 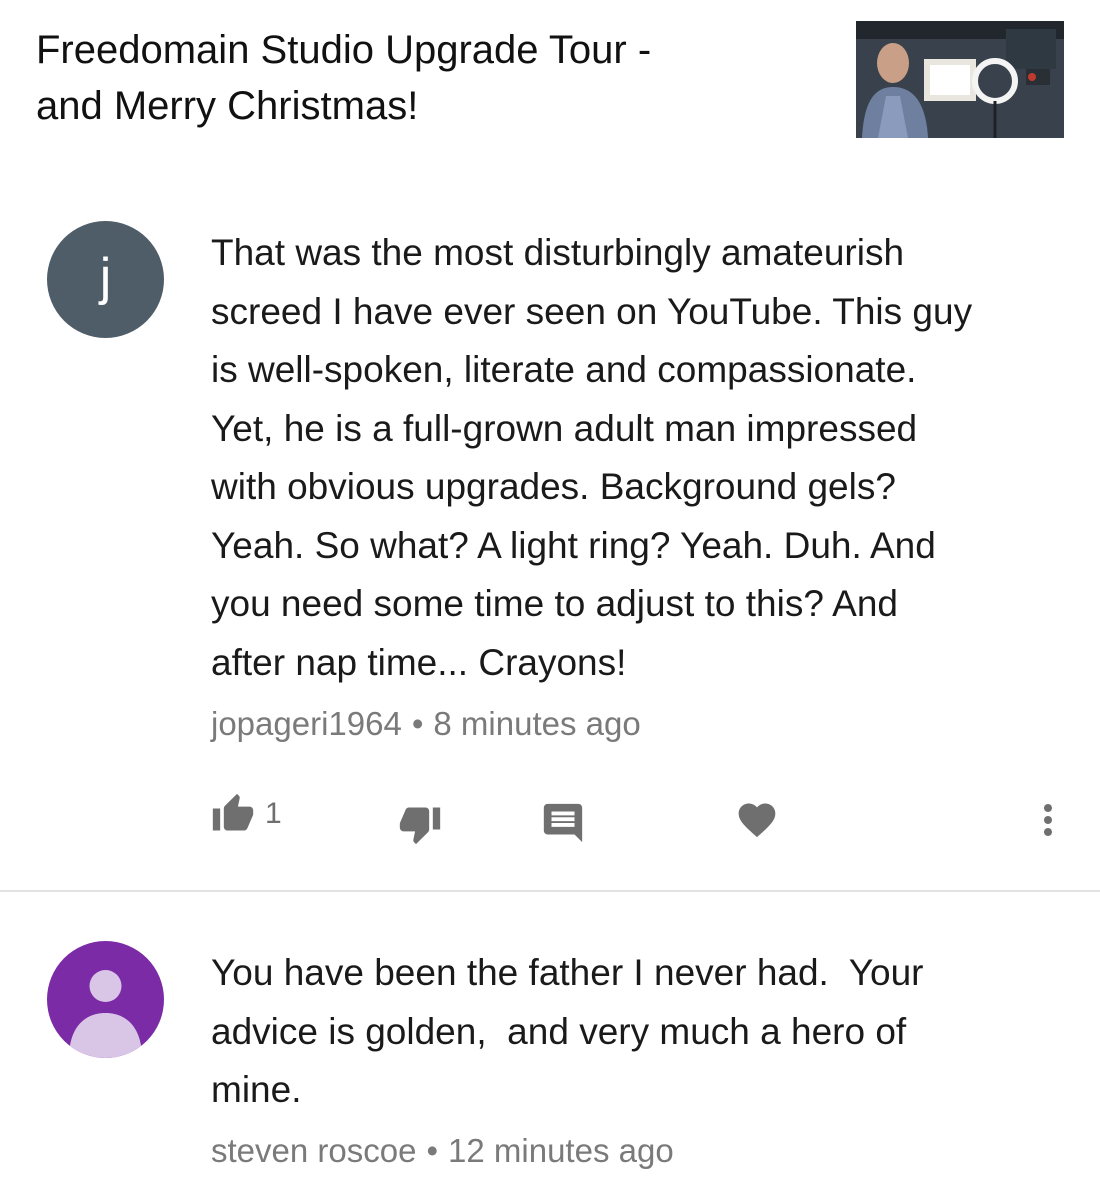 I want to click on comment-author: steven roscoe, so click(x=313, y=1150).